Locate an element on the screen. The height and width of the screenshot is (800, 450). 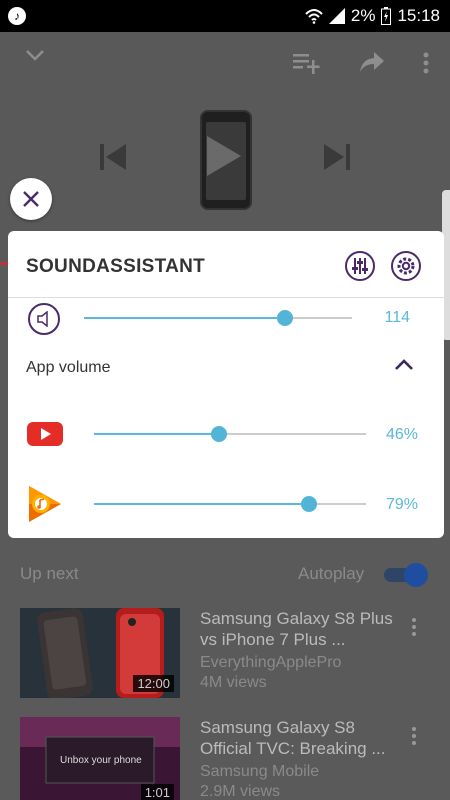
settings-button is located at coordinates (406, 266).